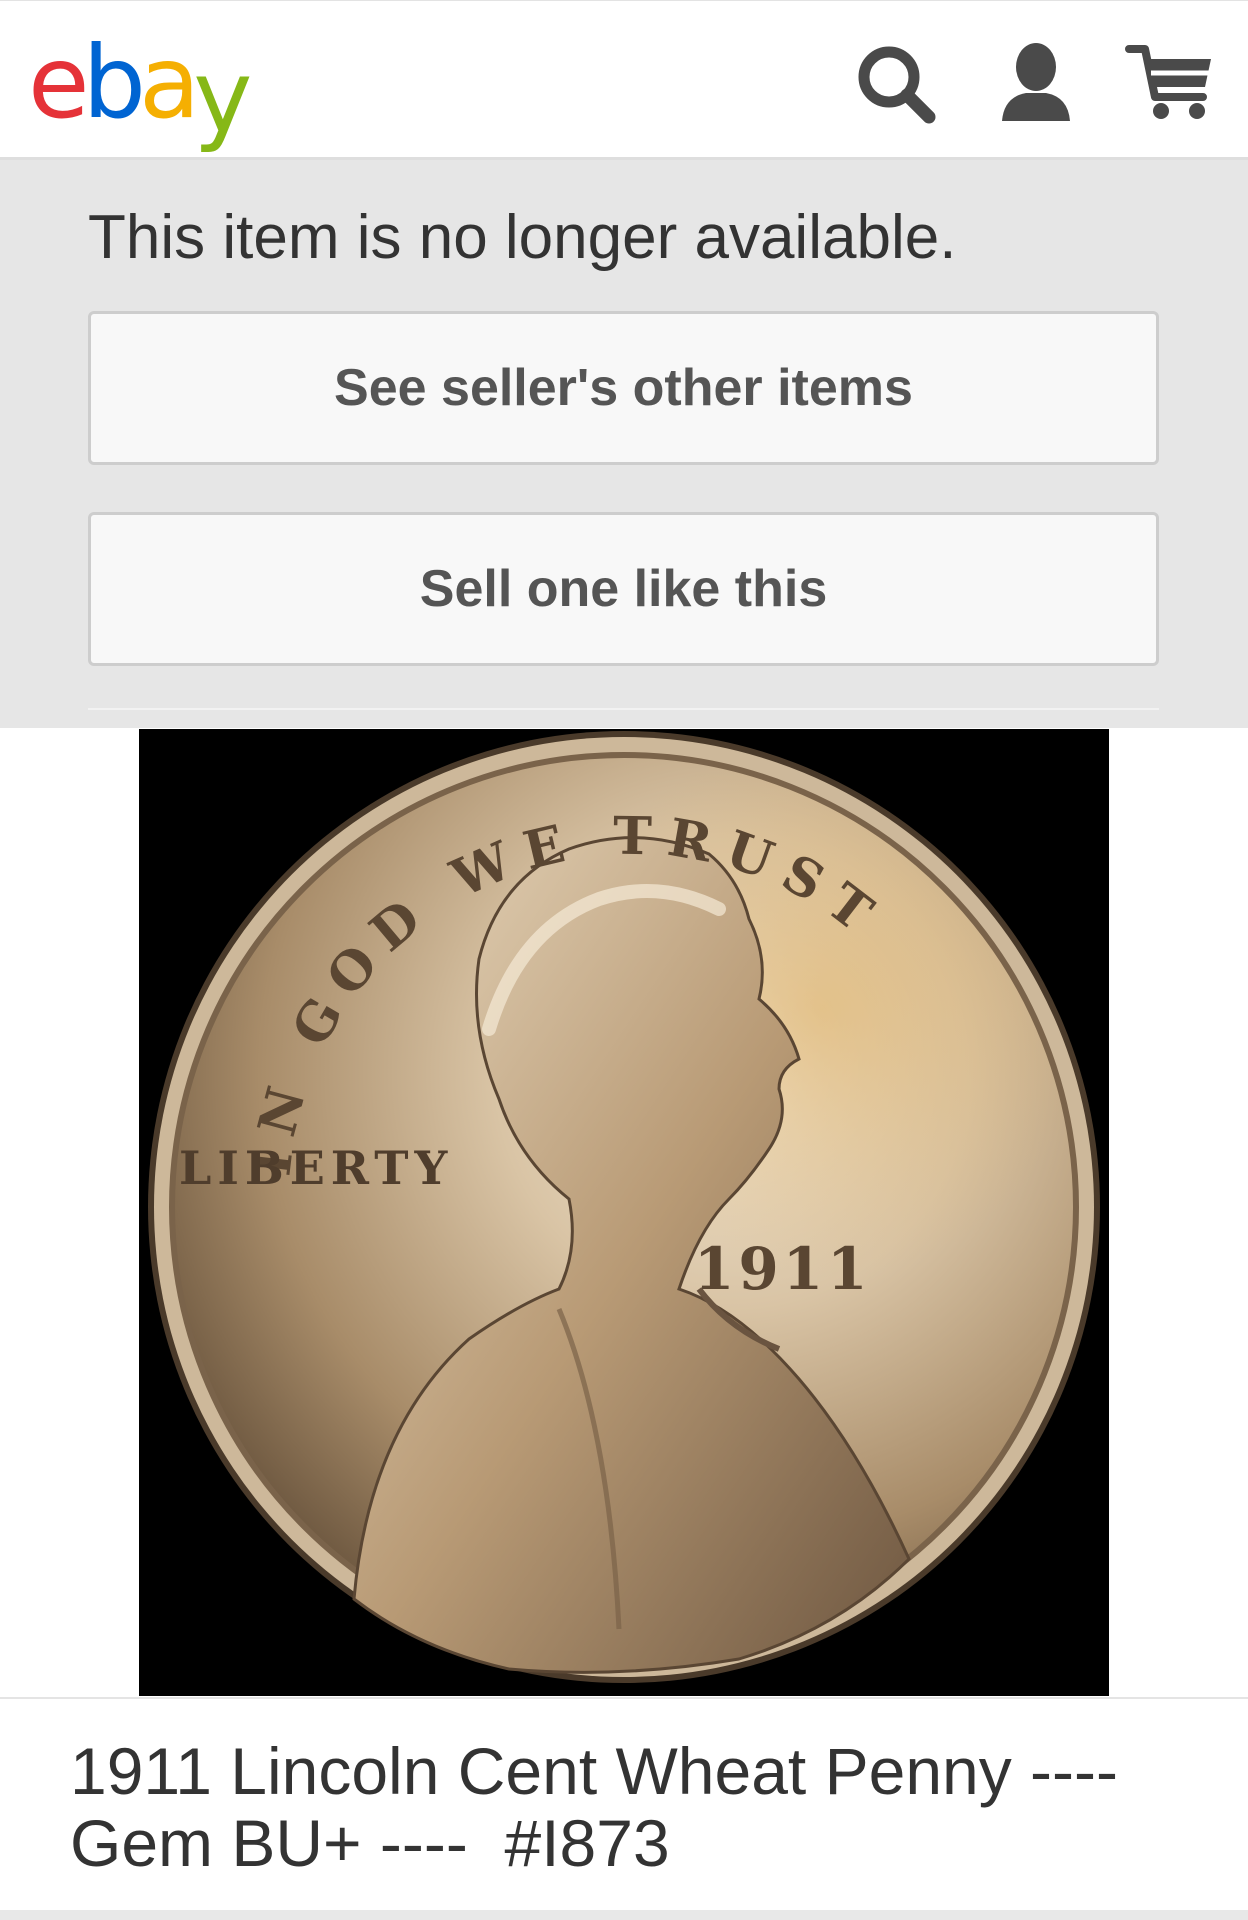  What do you see at coordinates (58, 82) in the screenshot?
I see `logo-letter-e: e` at bounding box center [58, 82].